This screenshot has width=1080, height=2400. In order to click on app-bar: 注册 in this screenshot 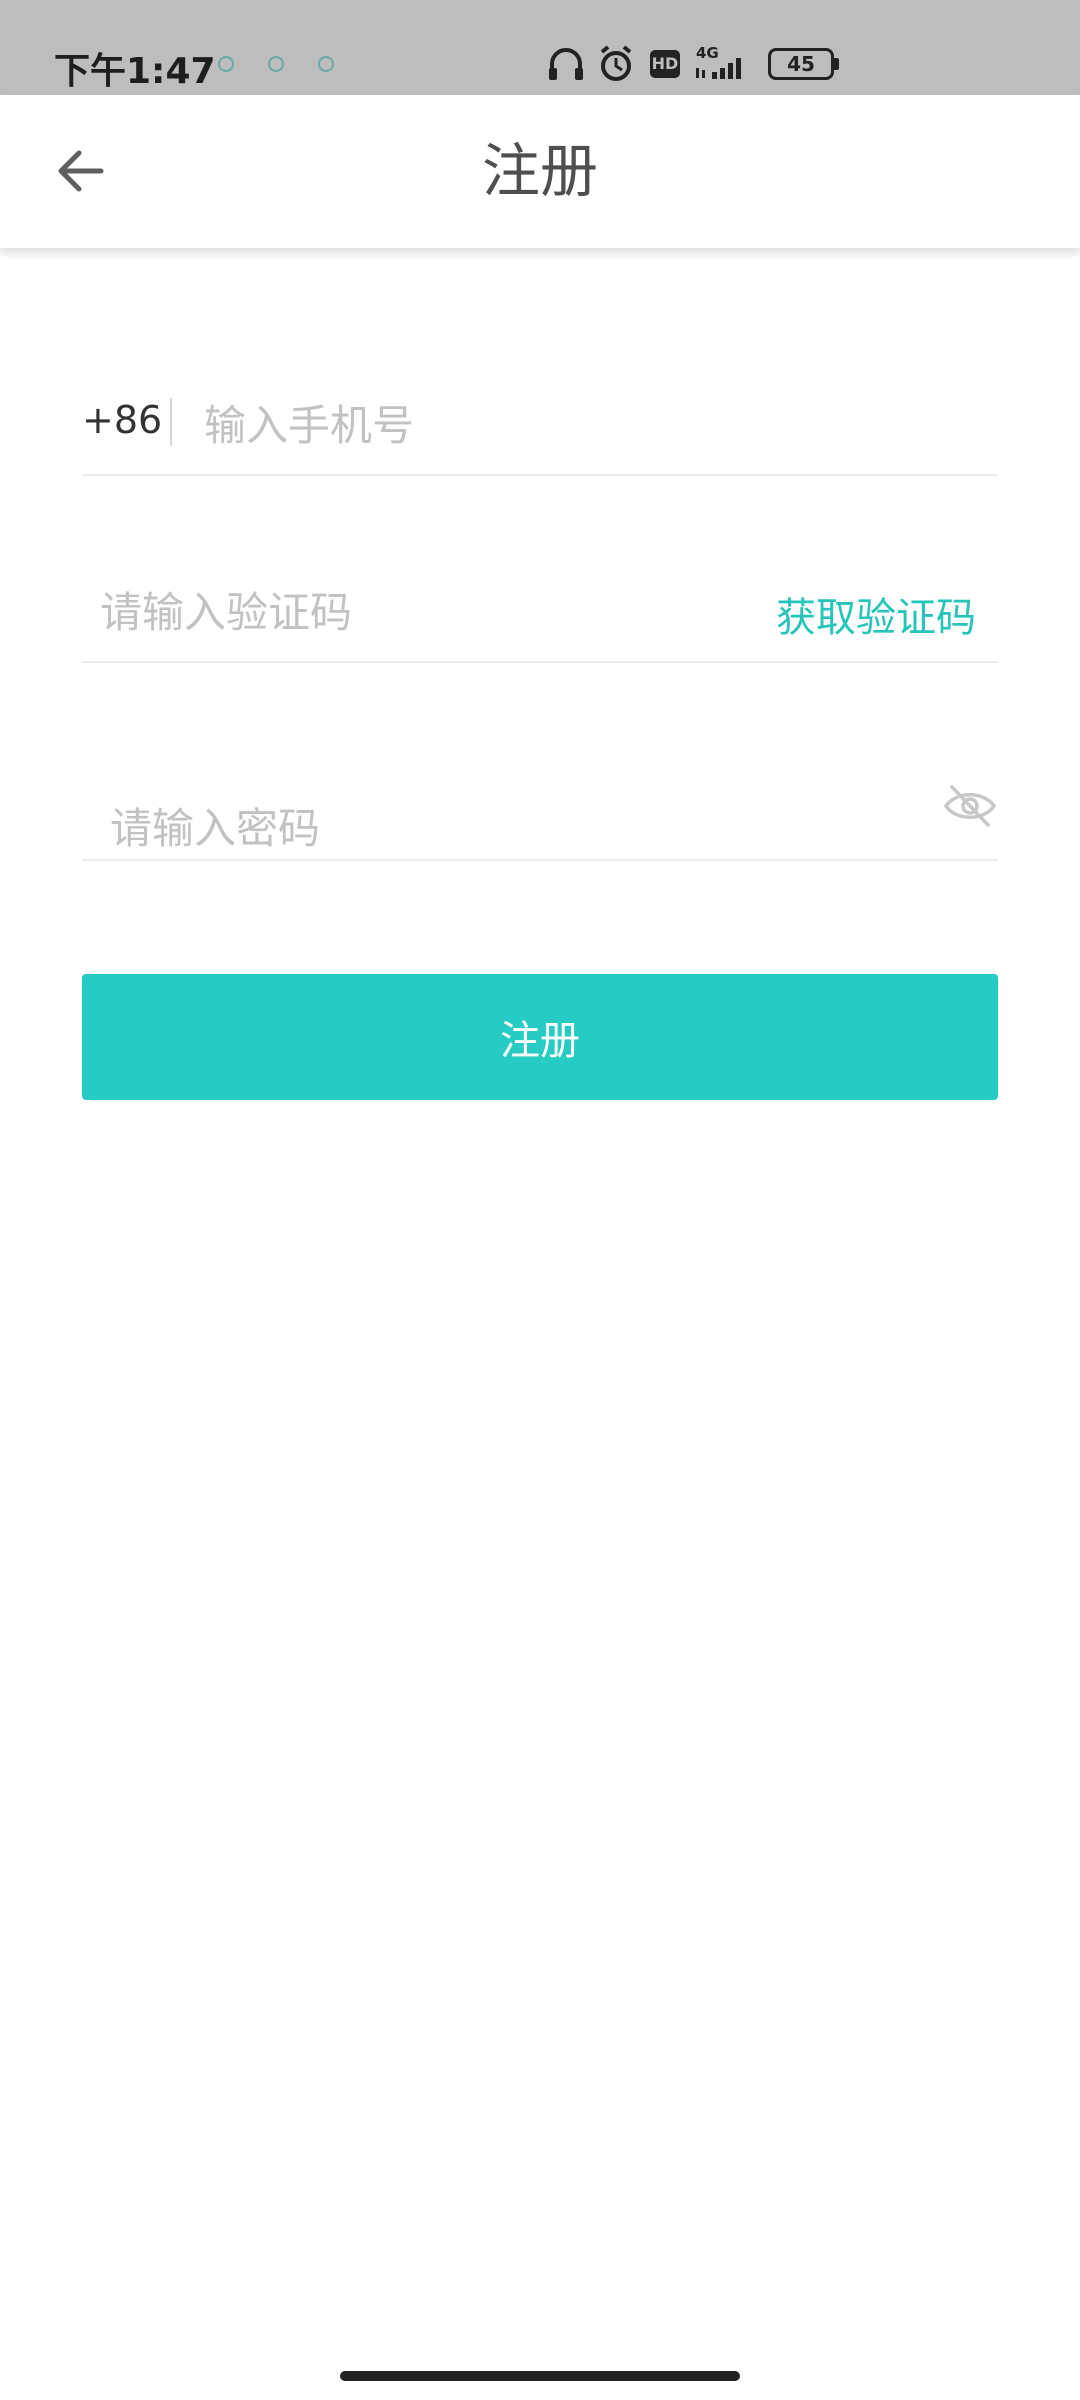, I will do `click(540, 171)`.